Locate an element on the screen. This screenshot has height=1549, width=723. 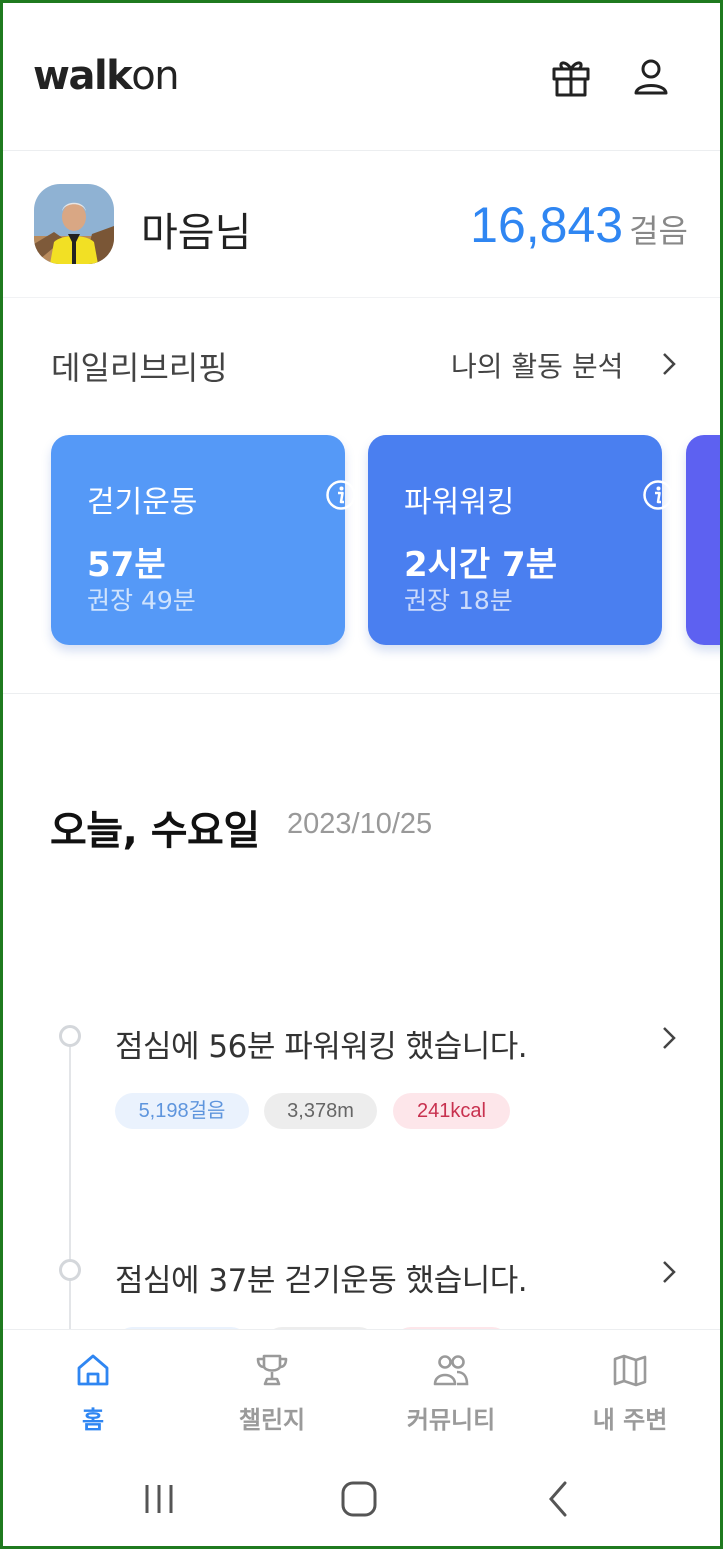
calorie-badge: 241kcal is located at coordinates (451, 1111).